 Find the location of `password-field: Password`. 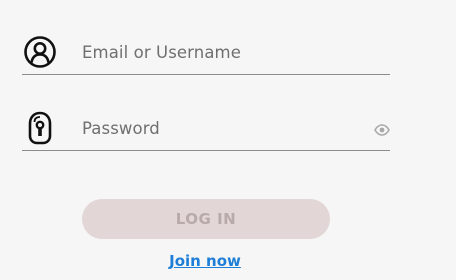

password-field: Password is located at coordinates (206, 130).